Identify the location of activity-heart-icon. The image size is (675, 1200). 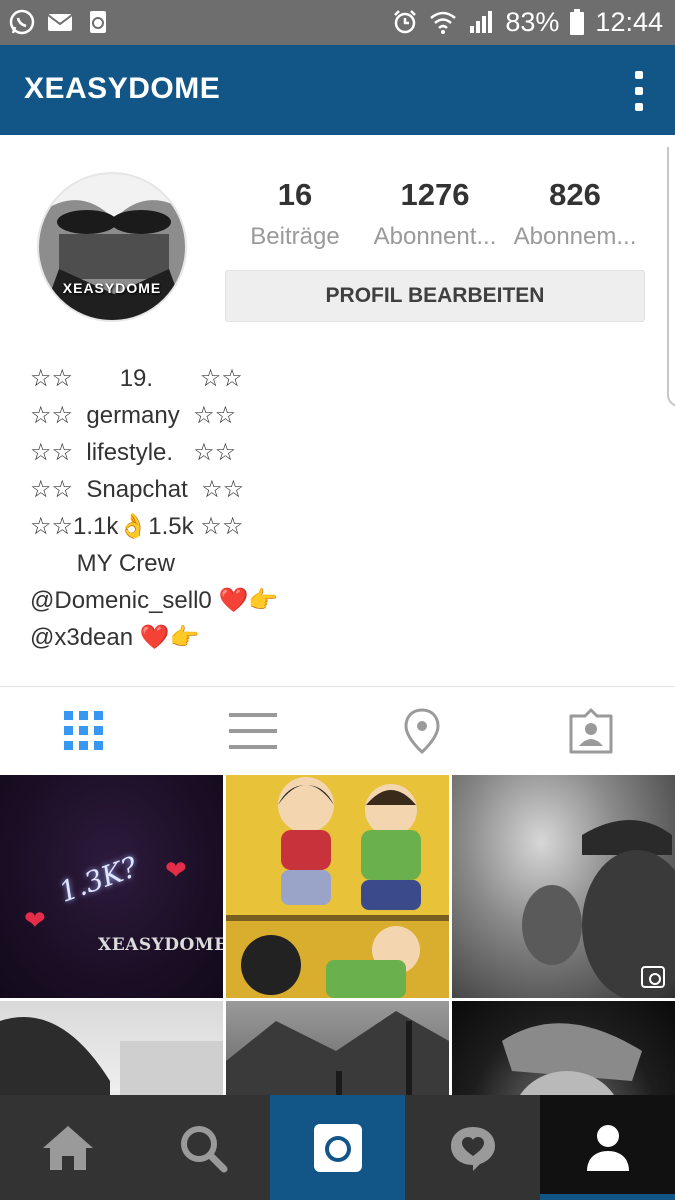
(472, 1148).